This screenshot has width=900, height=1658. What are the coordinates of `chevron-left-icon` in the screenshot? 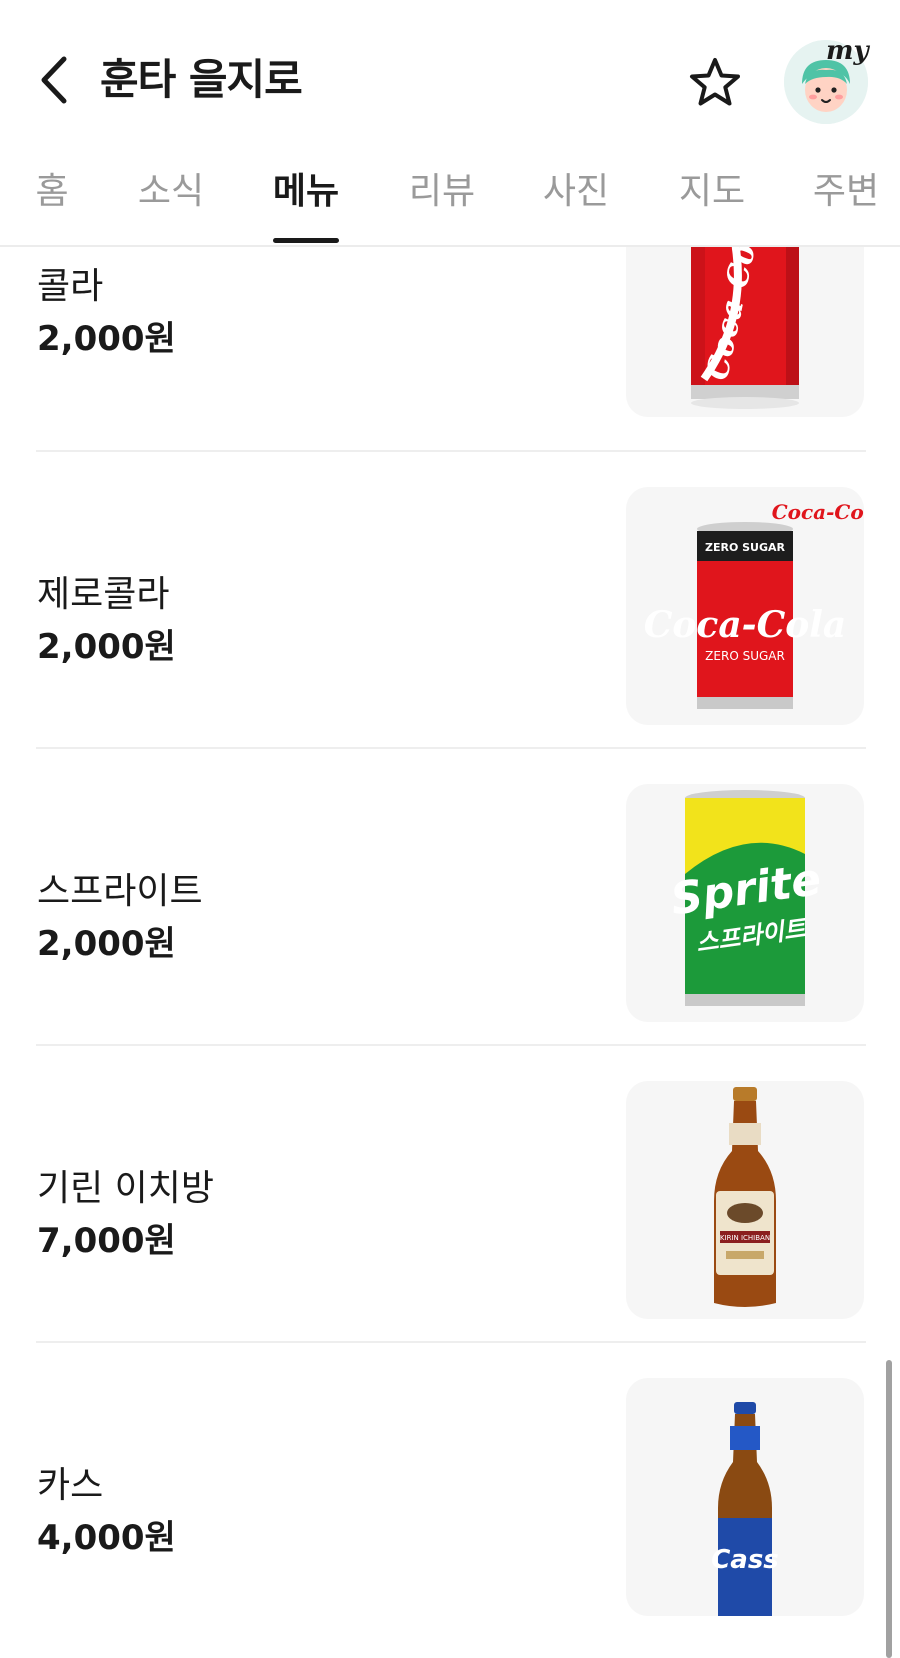 It's located at (54, 80).